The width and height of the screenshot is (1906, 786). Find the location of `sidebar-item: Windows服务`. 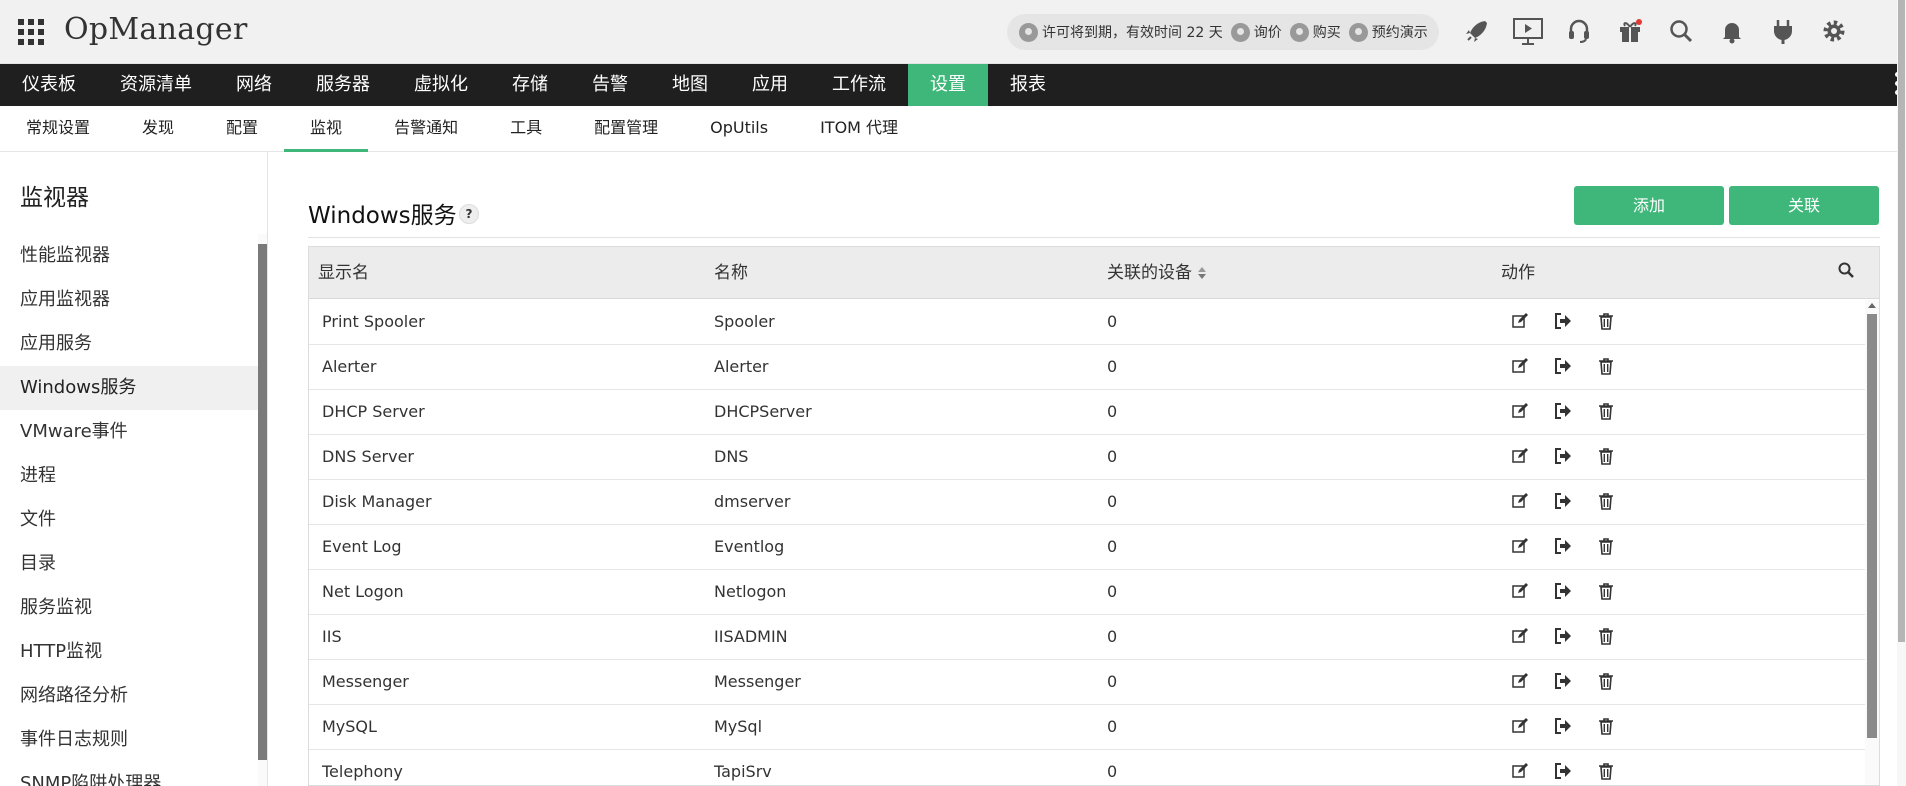

sidebar-item: Windows服务 is located at coordinates (129, 388).